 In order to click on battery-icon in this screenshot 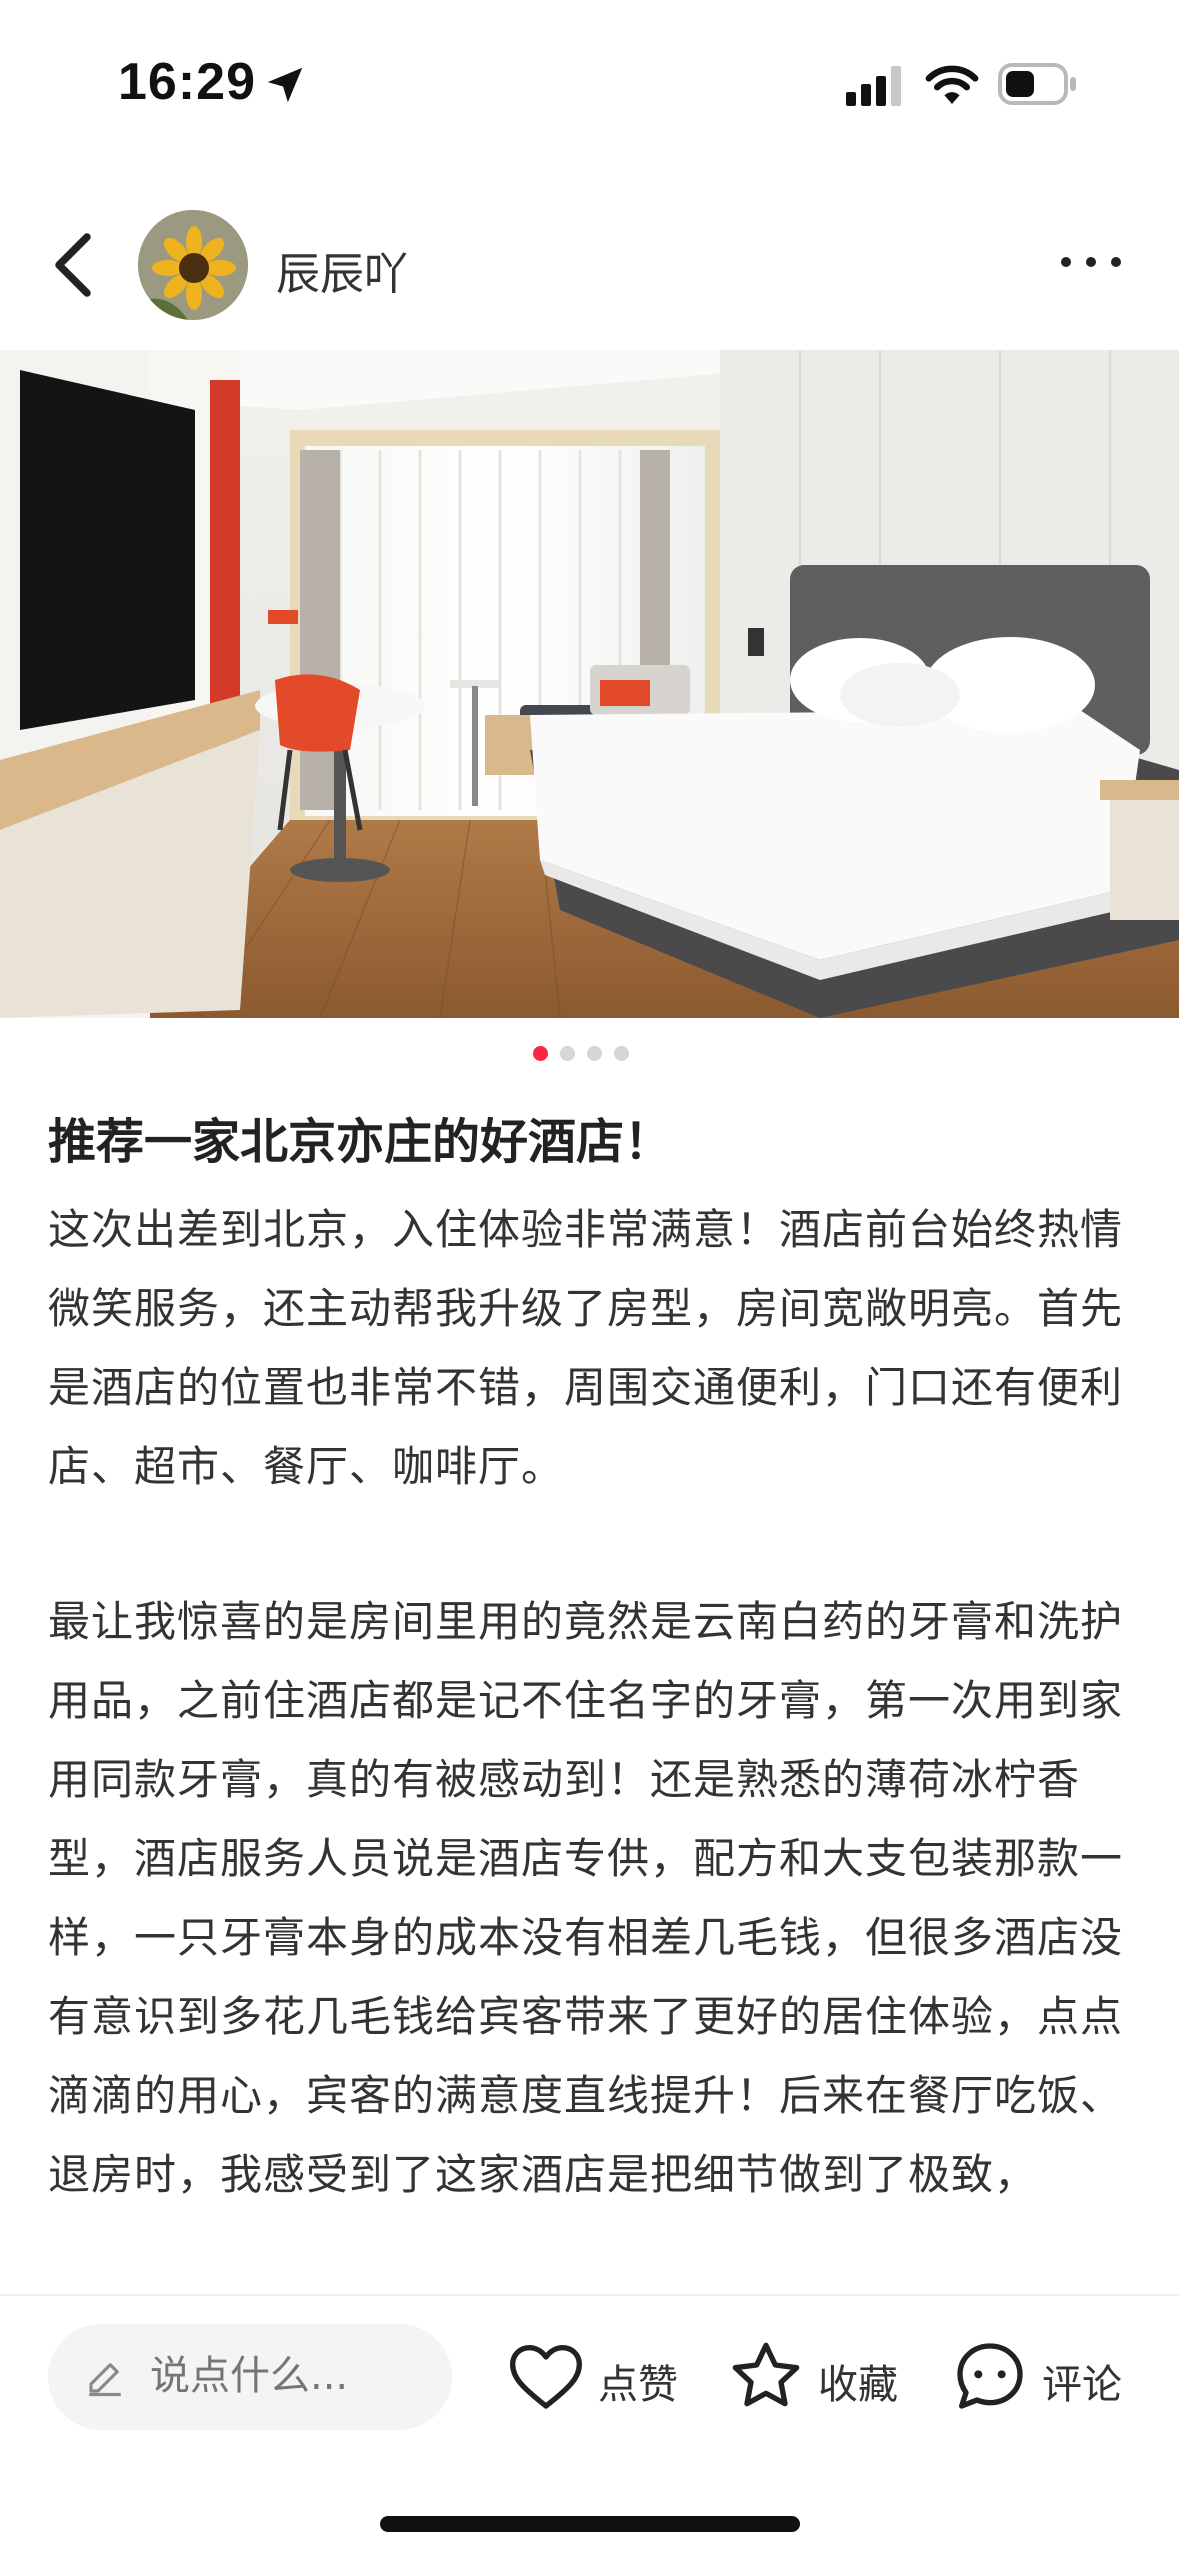, I will do `click(1037, 84)`.